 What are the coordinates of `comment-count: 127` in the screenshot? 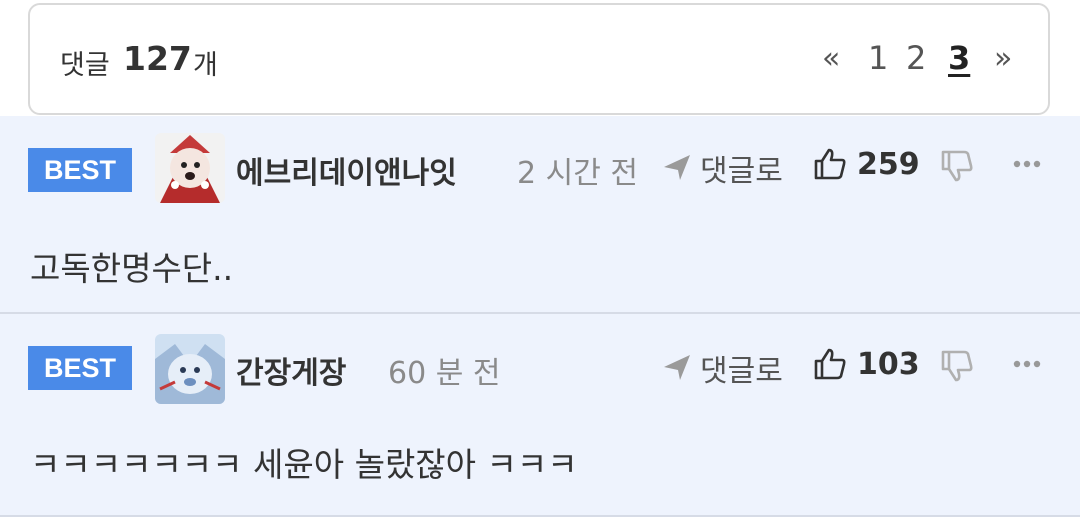 It's located at (157, 58).